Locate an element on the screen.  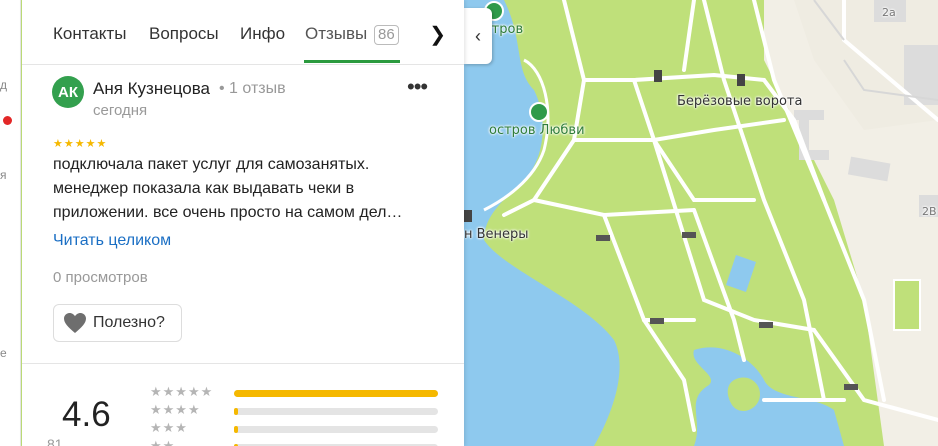
strip-fragment: д is located at coordinates (4, 85).